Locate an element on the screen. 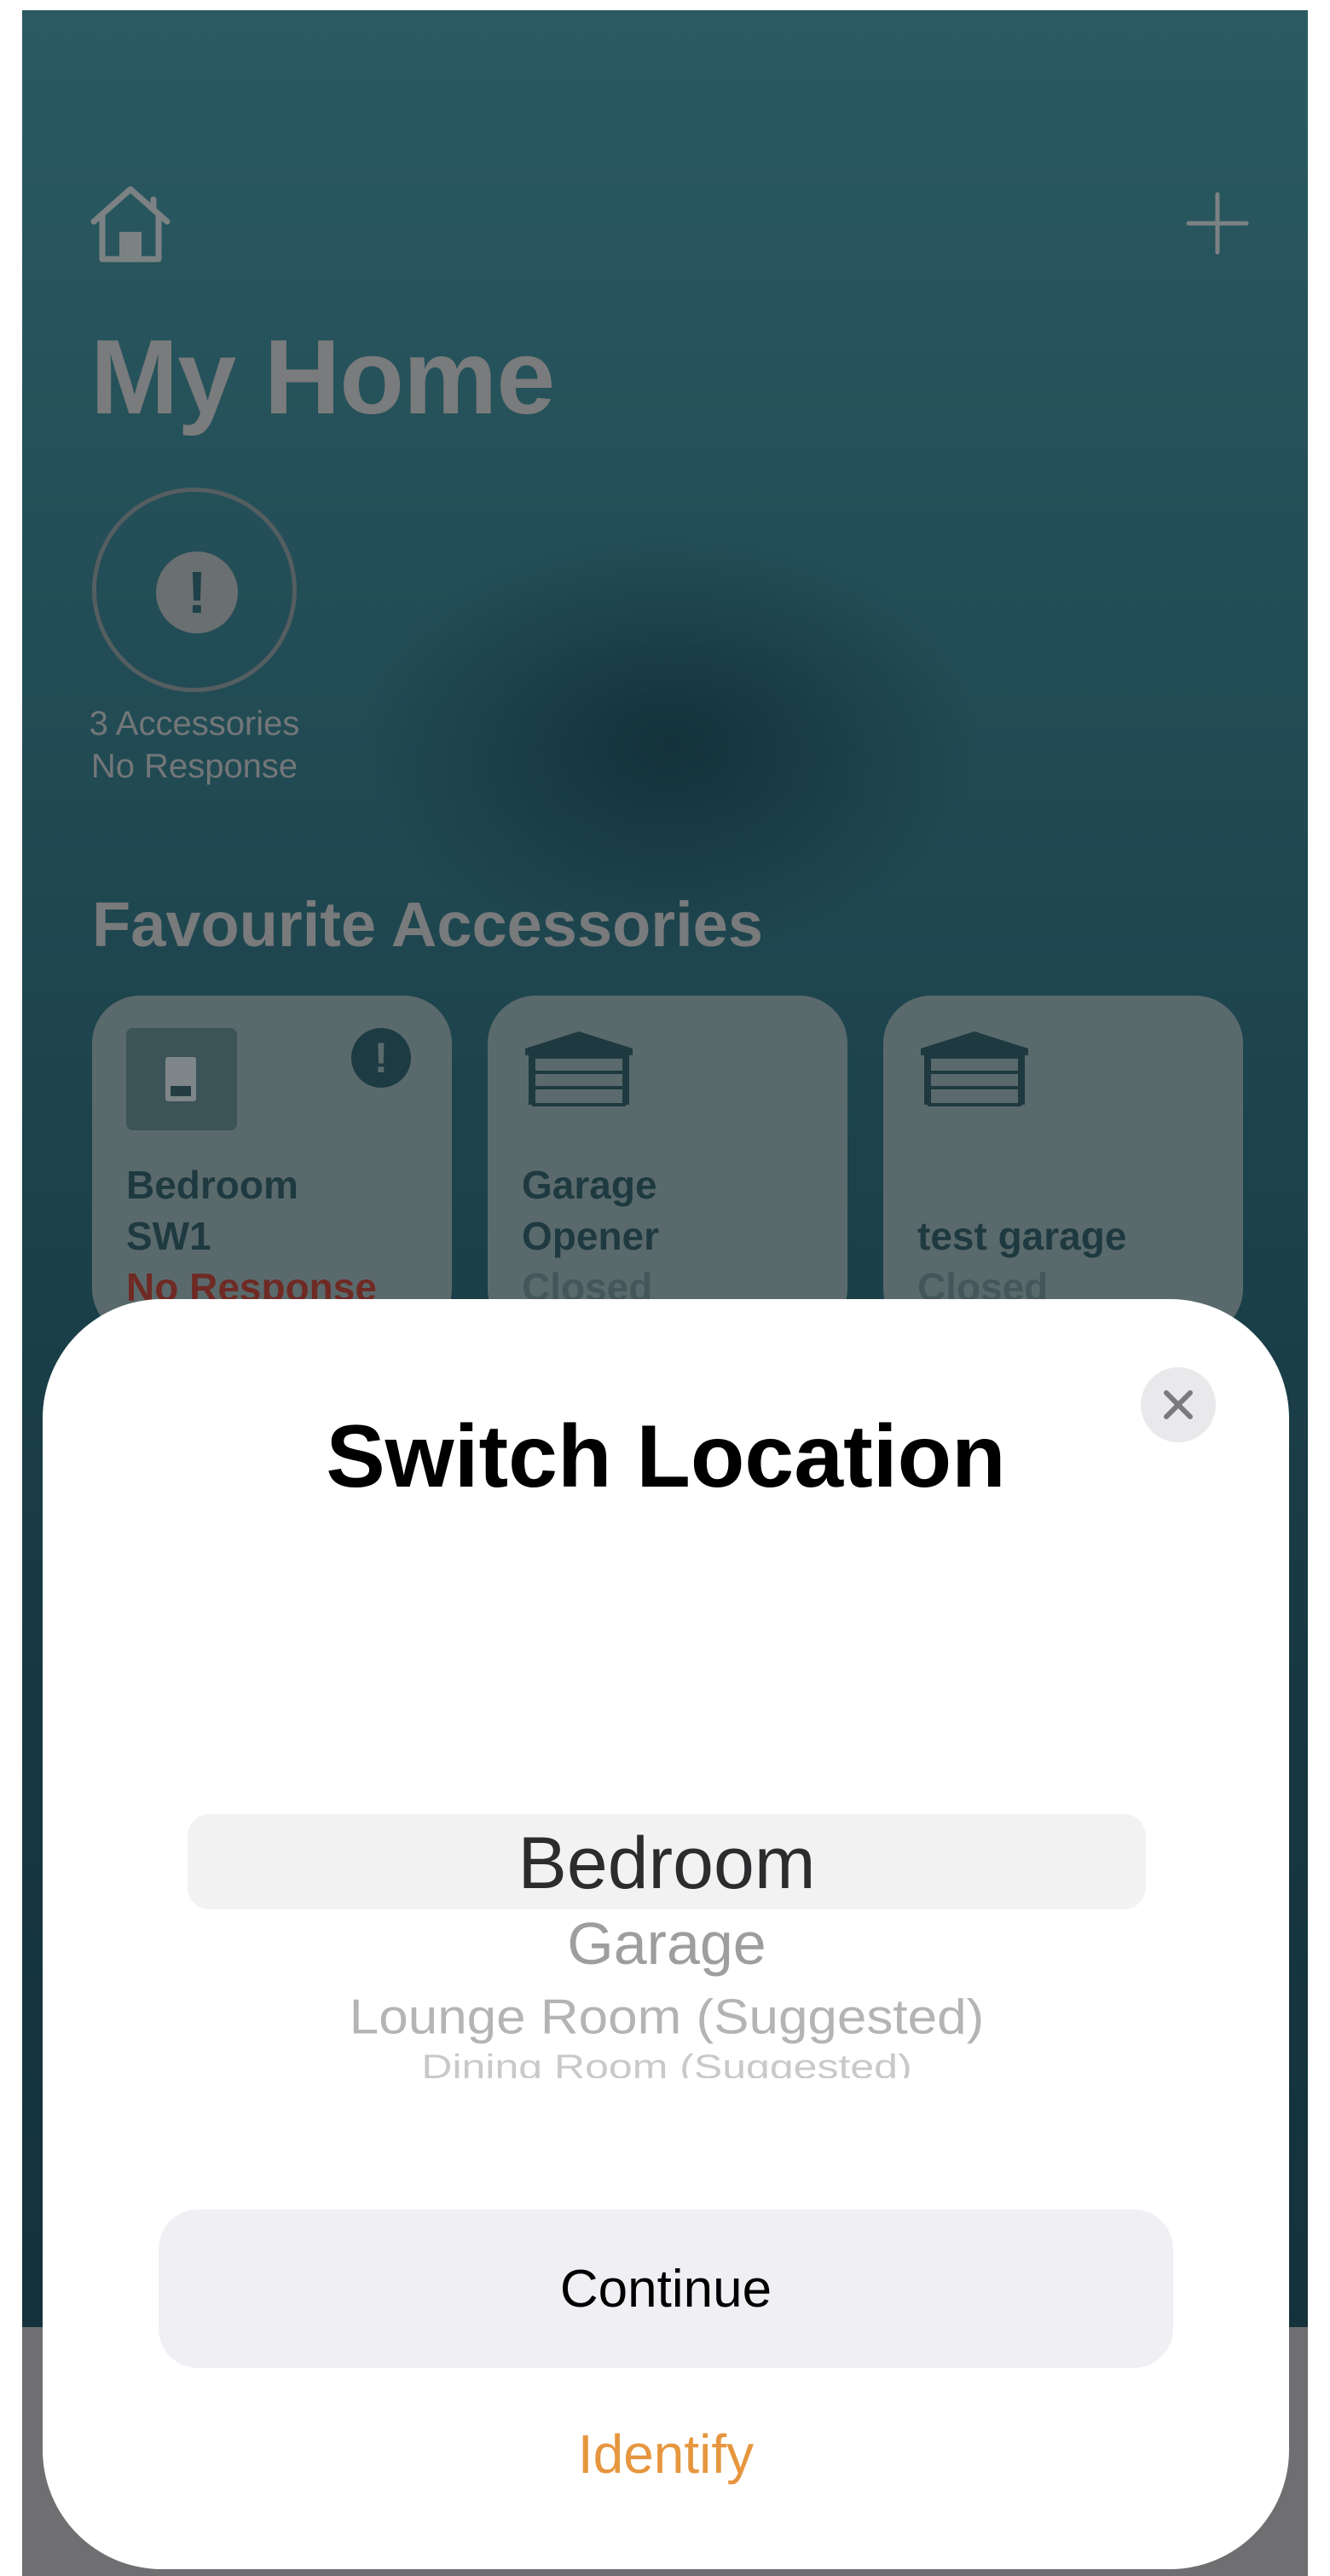  tile-name-line-1: Garage is located at coordinates (589, 1185).